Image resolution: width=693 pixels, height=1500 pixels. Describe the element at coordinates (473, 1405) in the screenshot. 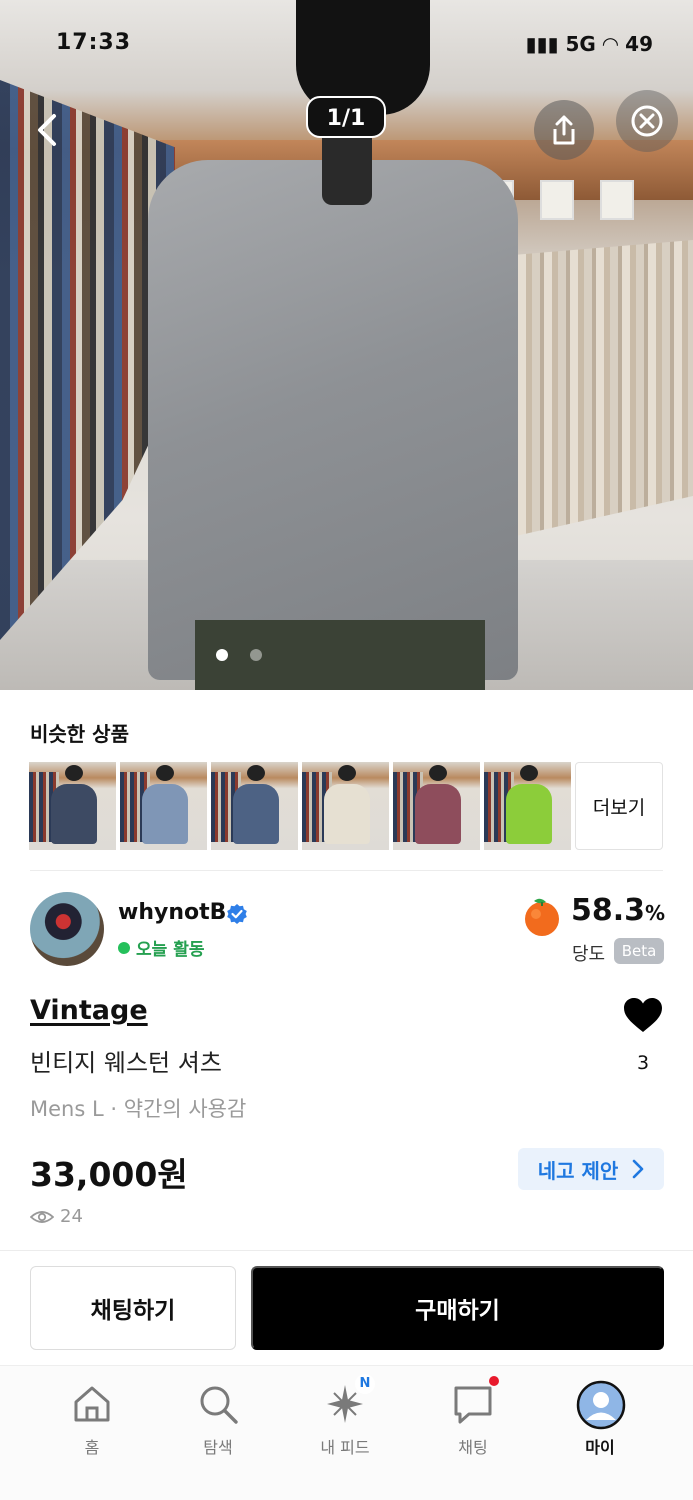

I see `chat-bubble-icon` at that location.